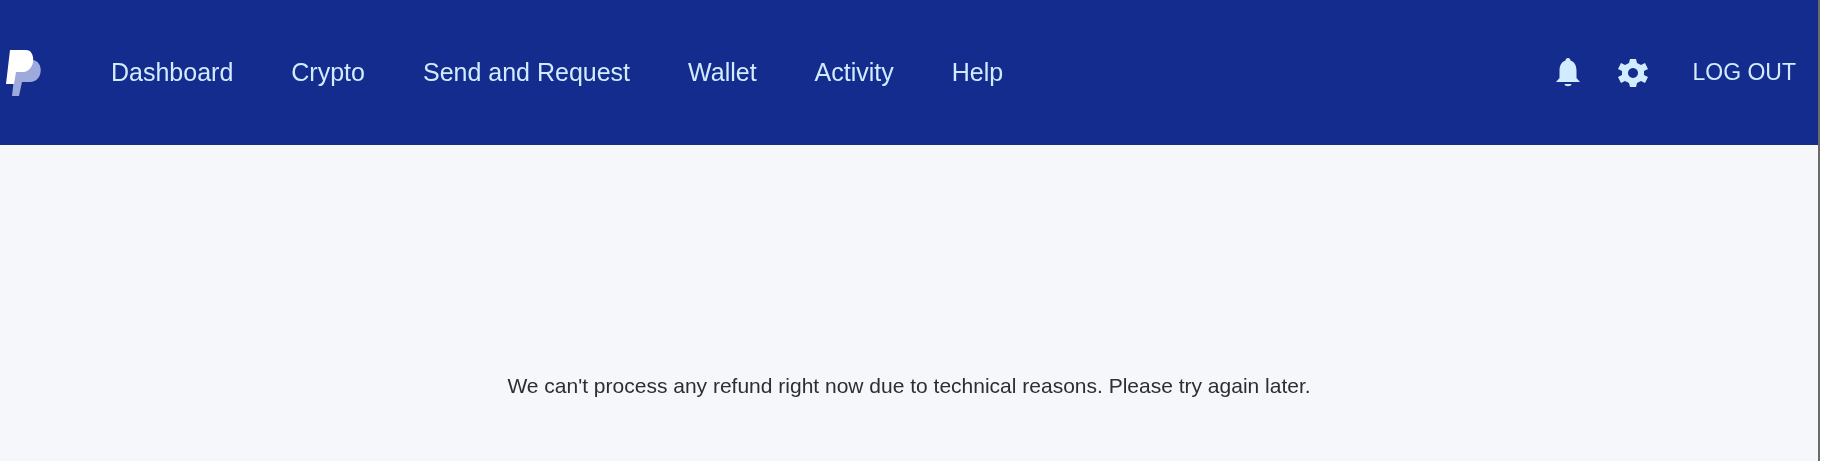 The width and height of the screenshot is (1826, 461). What do you see at coordinates (1744, 72) in the screenshot?
I see `logout-button: LOG OUT` at bounding box center [1744, 72].